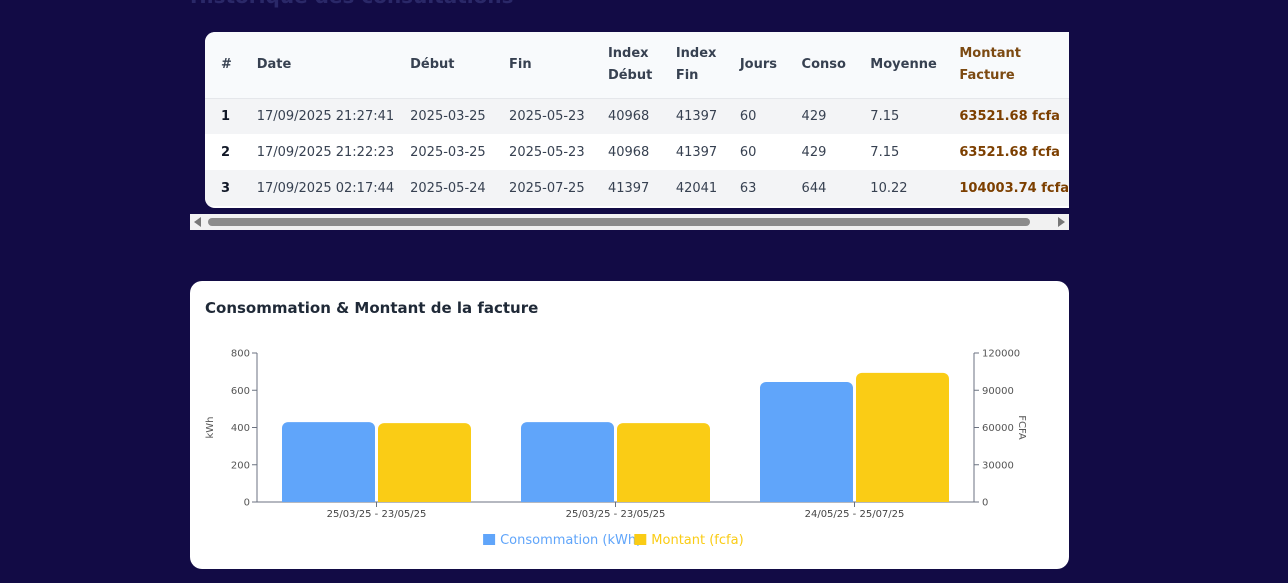 The width and height of the screenshot is (1288, 583). What do you see at coordinates (448, 188) in the screenshot?
I see `cell-debut: 2025-05-24` at bounding box center [448, 188].